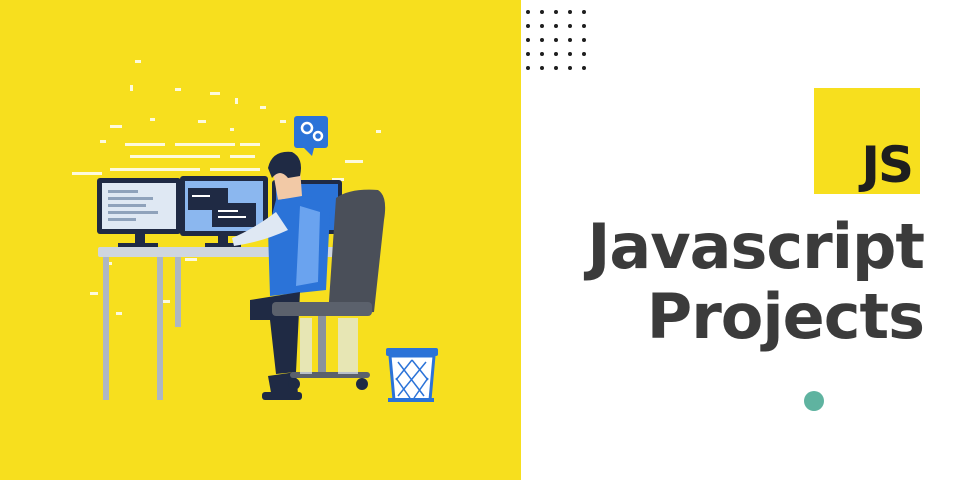  What do you see at coordinates (756, 246) in the screenshot?
I see `title-line-1: Javascript` at bounding box center [756, 246].